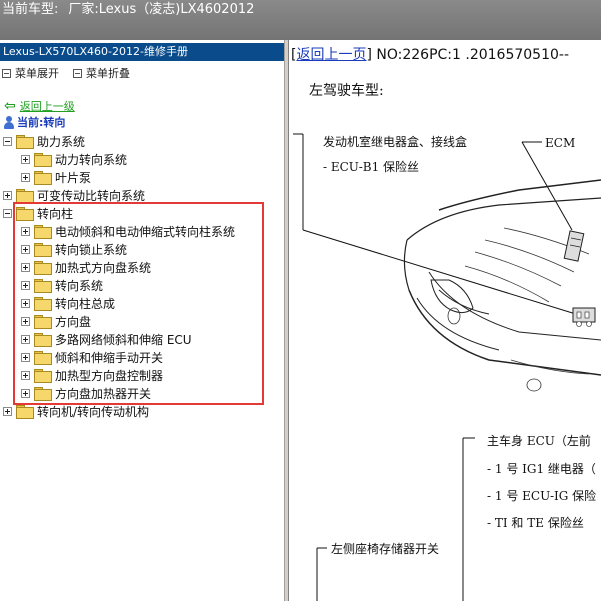  Describe the element at coordinates (103, 267) in the screenshot. I see `tree-item-label: 加热式方向盘系统` at that location.